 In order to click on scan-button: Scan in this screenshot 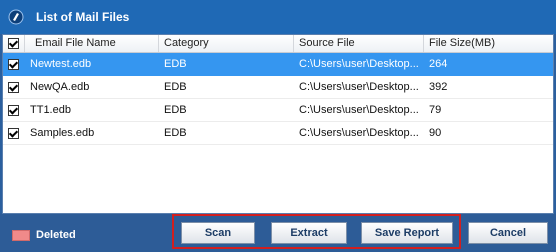, I will do `click(218, 233)`.